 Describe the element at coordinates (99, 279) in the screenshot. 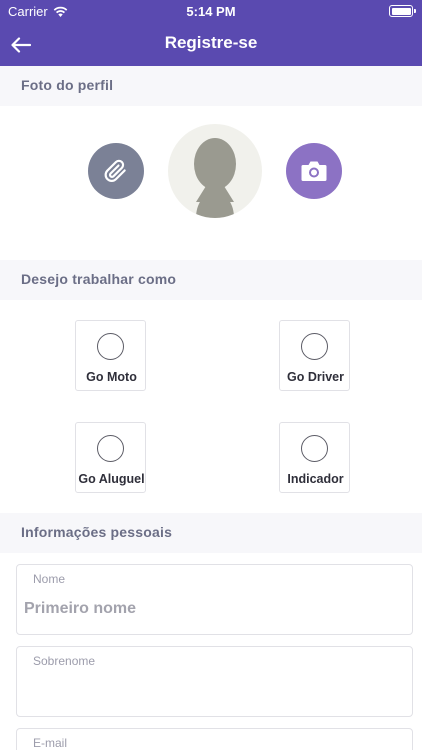

I see `section-title: Desejo trabalhar como` at that location.